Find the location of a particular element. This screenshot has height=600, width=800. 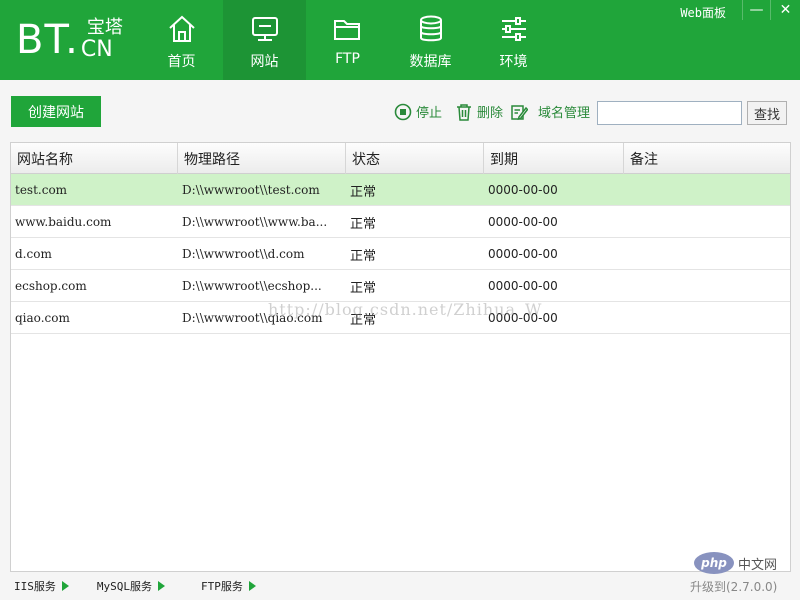

status-bar: IIS服务 MySQL服务 FTP服务 升级到(2.7.0.0) is located at coordinates (400, 586).